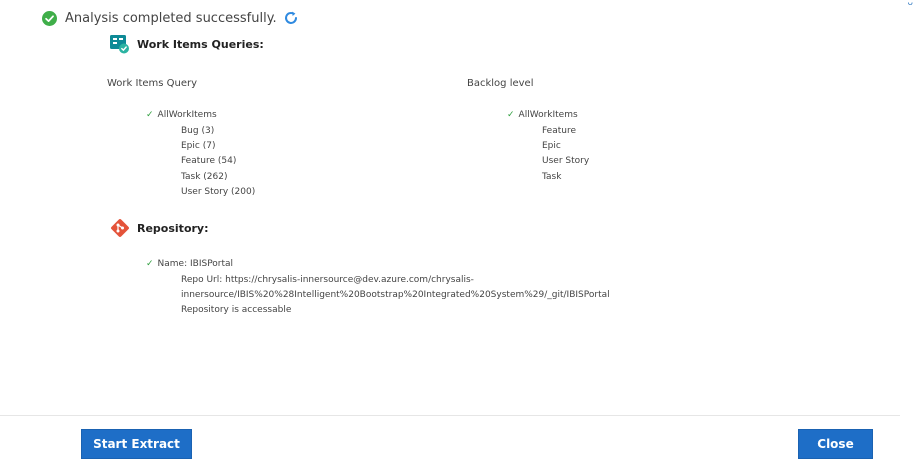  I want to click on repository-tree-root: ✓ Name: IBISPortal, so click(189, 264).